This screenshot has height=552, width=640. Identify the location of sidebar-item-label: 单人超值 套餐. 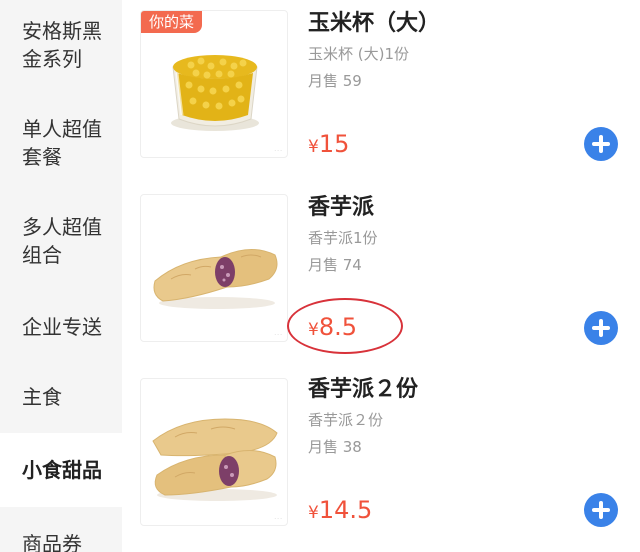
(62, 143).